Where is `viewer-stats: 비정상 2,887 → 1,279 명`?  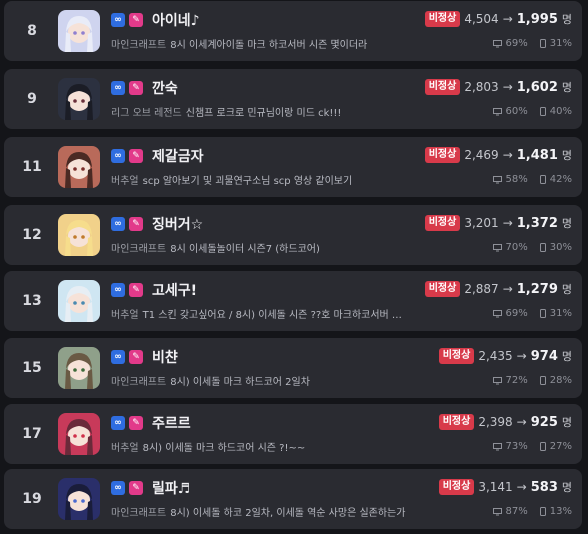
viewer-stats: 비정상 2,887 → 1,279 명 is located at coordinates (498, 289).